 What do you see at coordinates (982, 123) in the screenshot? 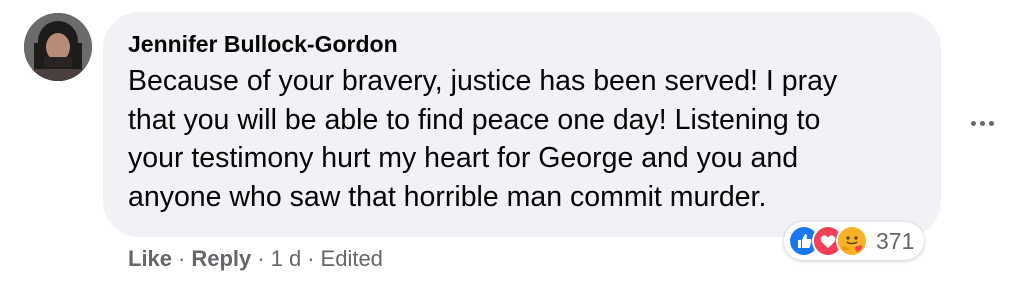
I see `more-options-icon` at bounding box center [982, 123].